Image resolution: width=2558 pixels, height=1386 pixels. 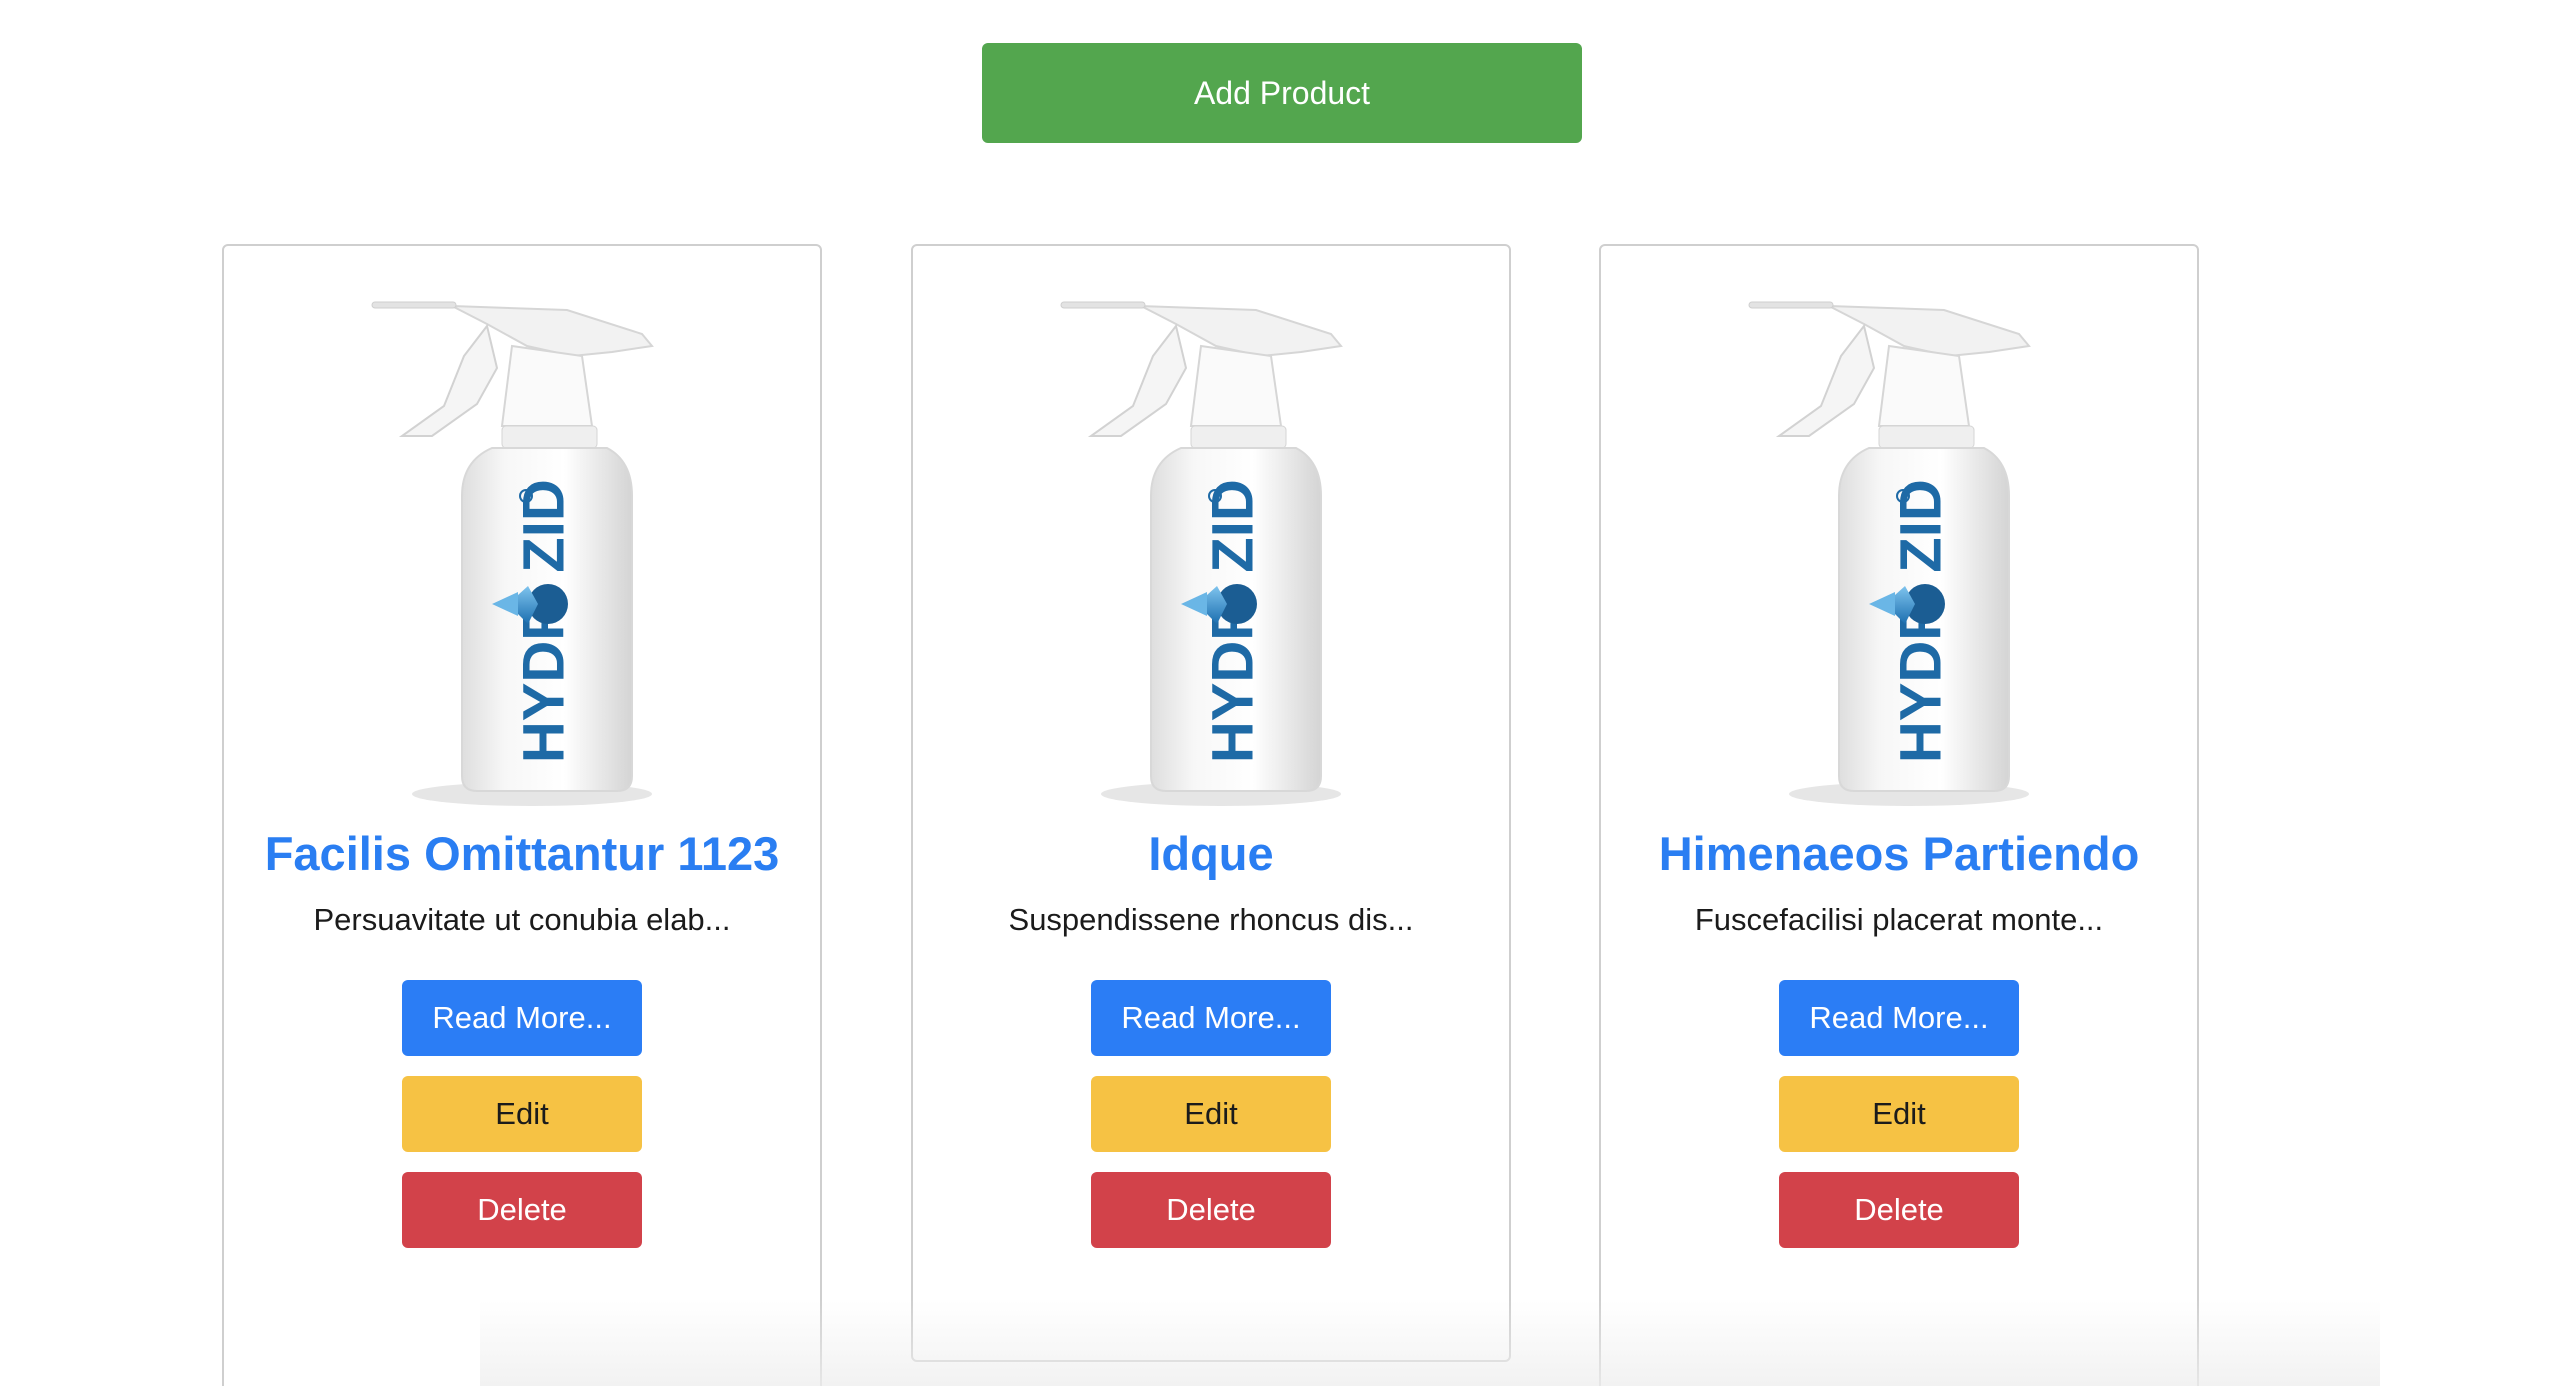 What do you see at coordinates (522, 853) in the screenshot?
I see `product-title: Facilis Omittantur 1123` at bounding box center [522, 853].